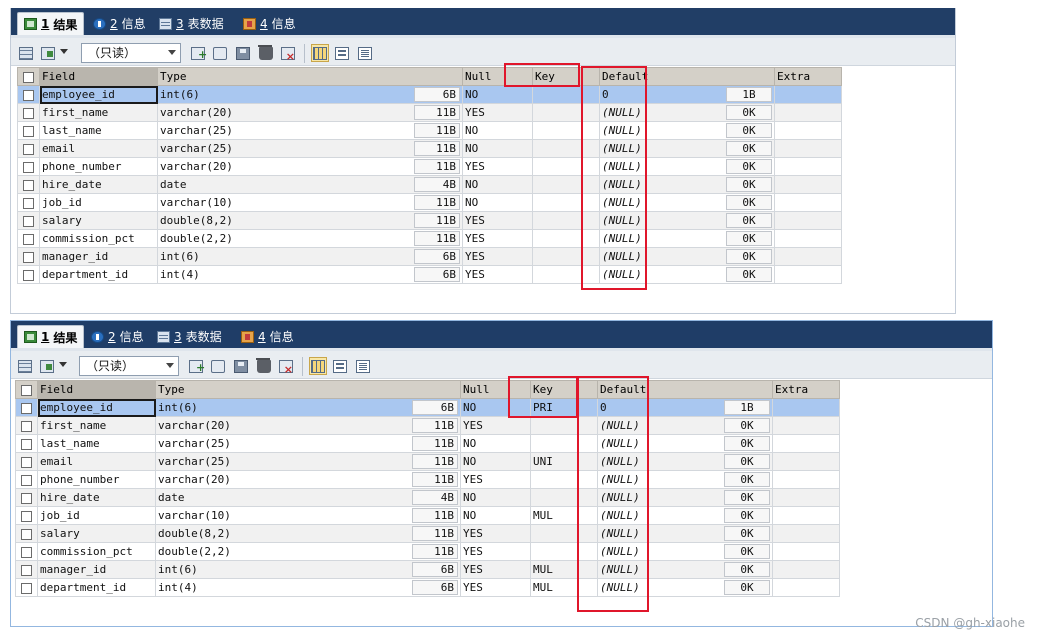 The height and width of the screenshot is (640, 1039). I want to click on table-row: employee_id int(6) 6B NO PRI 0 1B, so click(427, 407).